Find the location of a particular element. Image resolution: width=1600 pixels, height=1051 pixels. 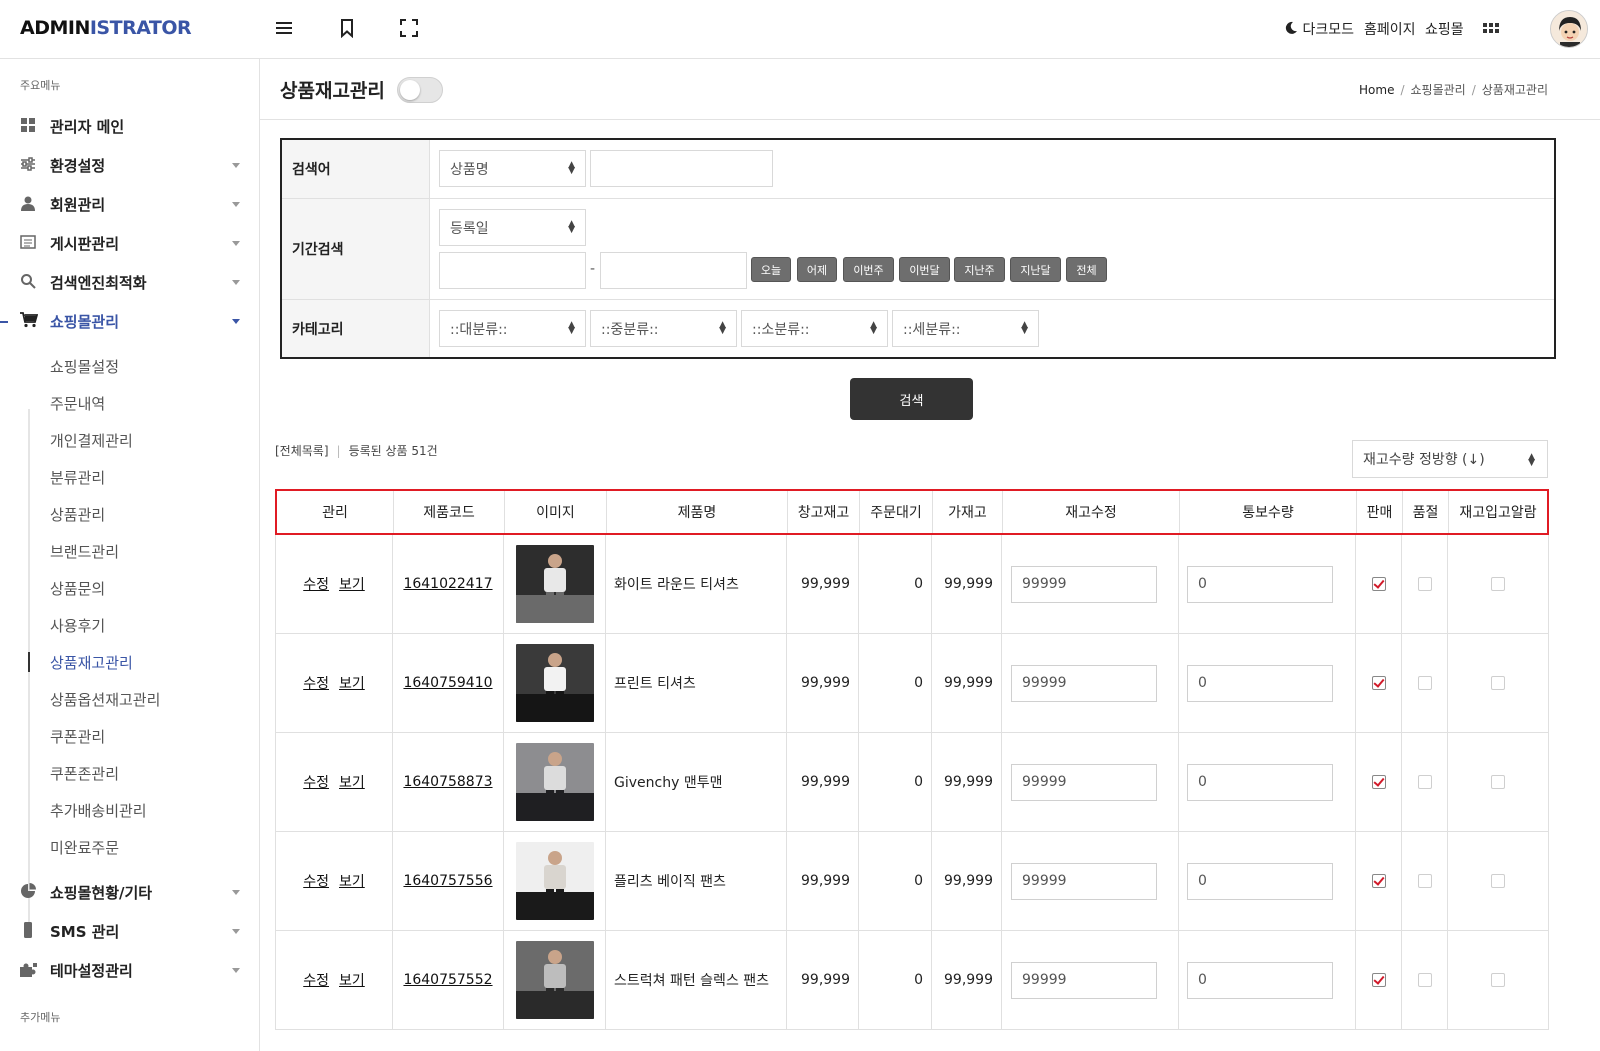

product-code-link: 1640757556 is located at coordinates (447, 881).